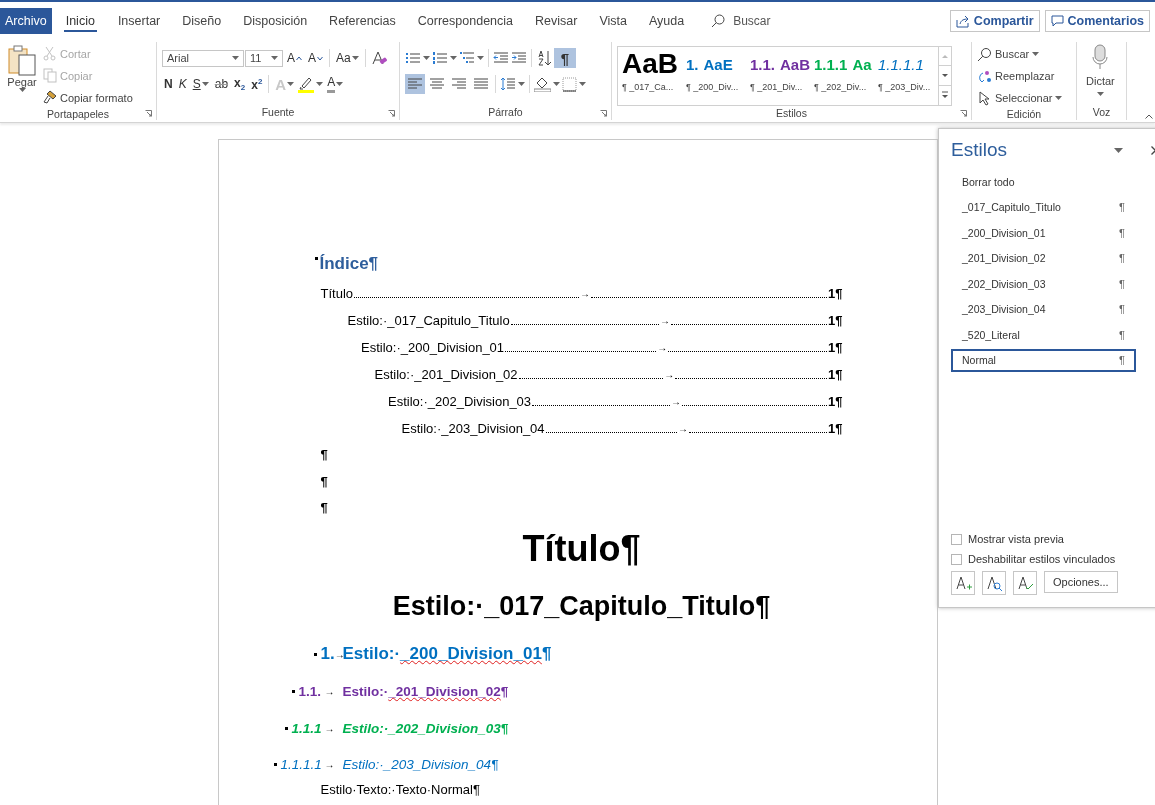 The height and width of the screenshot is (805, 1155). What do you see at coordinates (1149, 116) in the screenshot?
I see `collapse-ribbon-icon` at bounding box center [1149, 116].